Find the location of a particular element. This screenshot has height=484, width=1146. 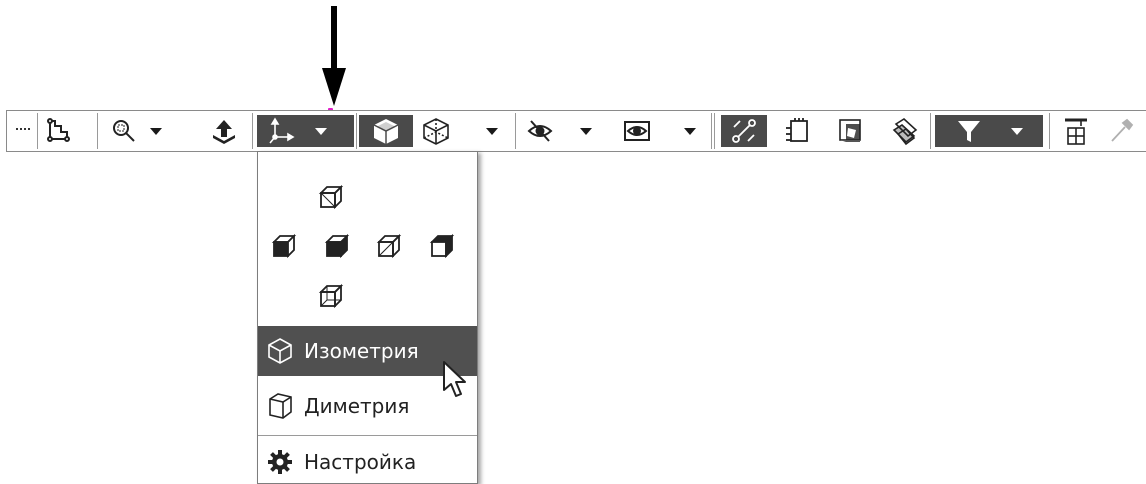

left-view-icon is located at coordinates (283, 247).